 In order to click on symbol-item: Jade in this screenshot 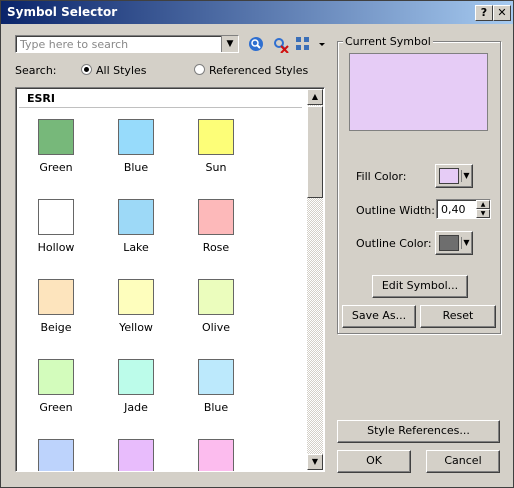, I will do `click(136, 386)`.